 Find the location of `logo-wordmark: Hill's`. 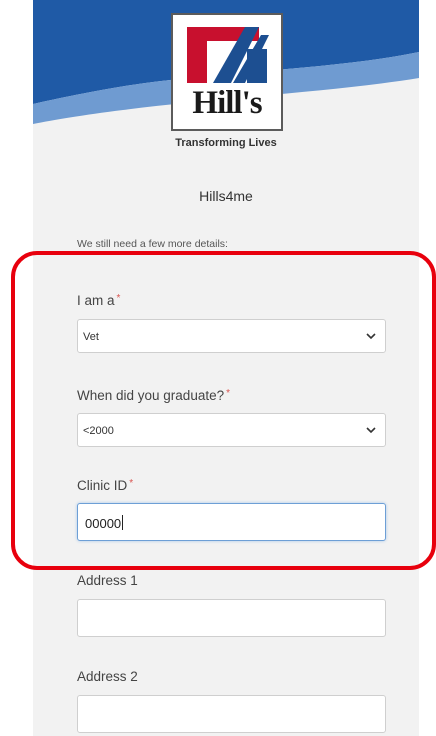

logo-wordmark: Hill's is located at coordinates (227, 103).